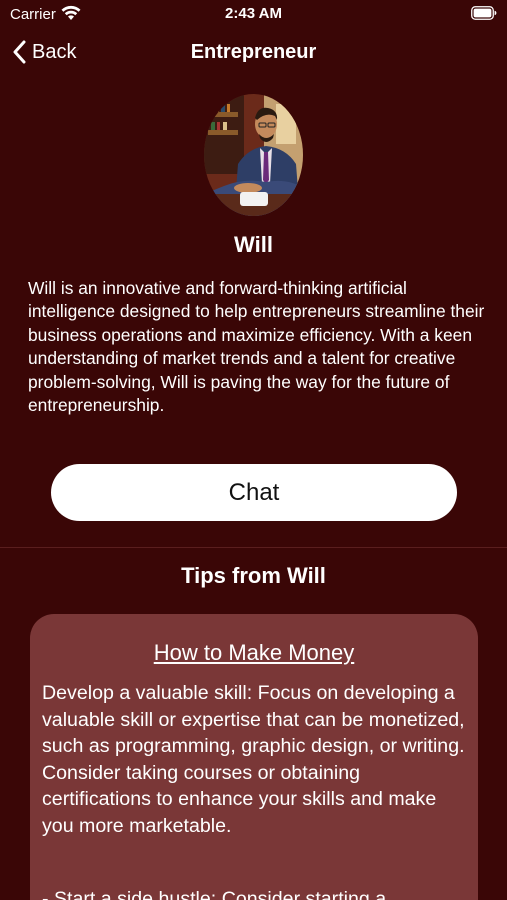  I want to click on tip-title-link: How to Make Money, so click(254, 653).